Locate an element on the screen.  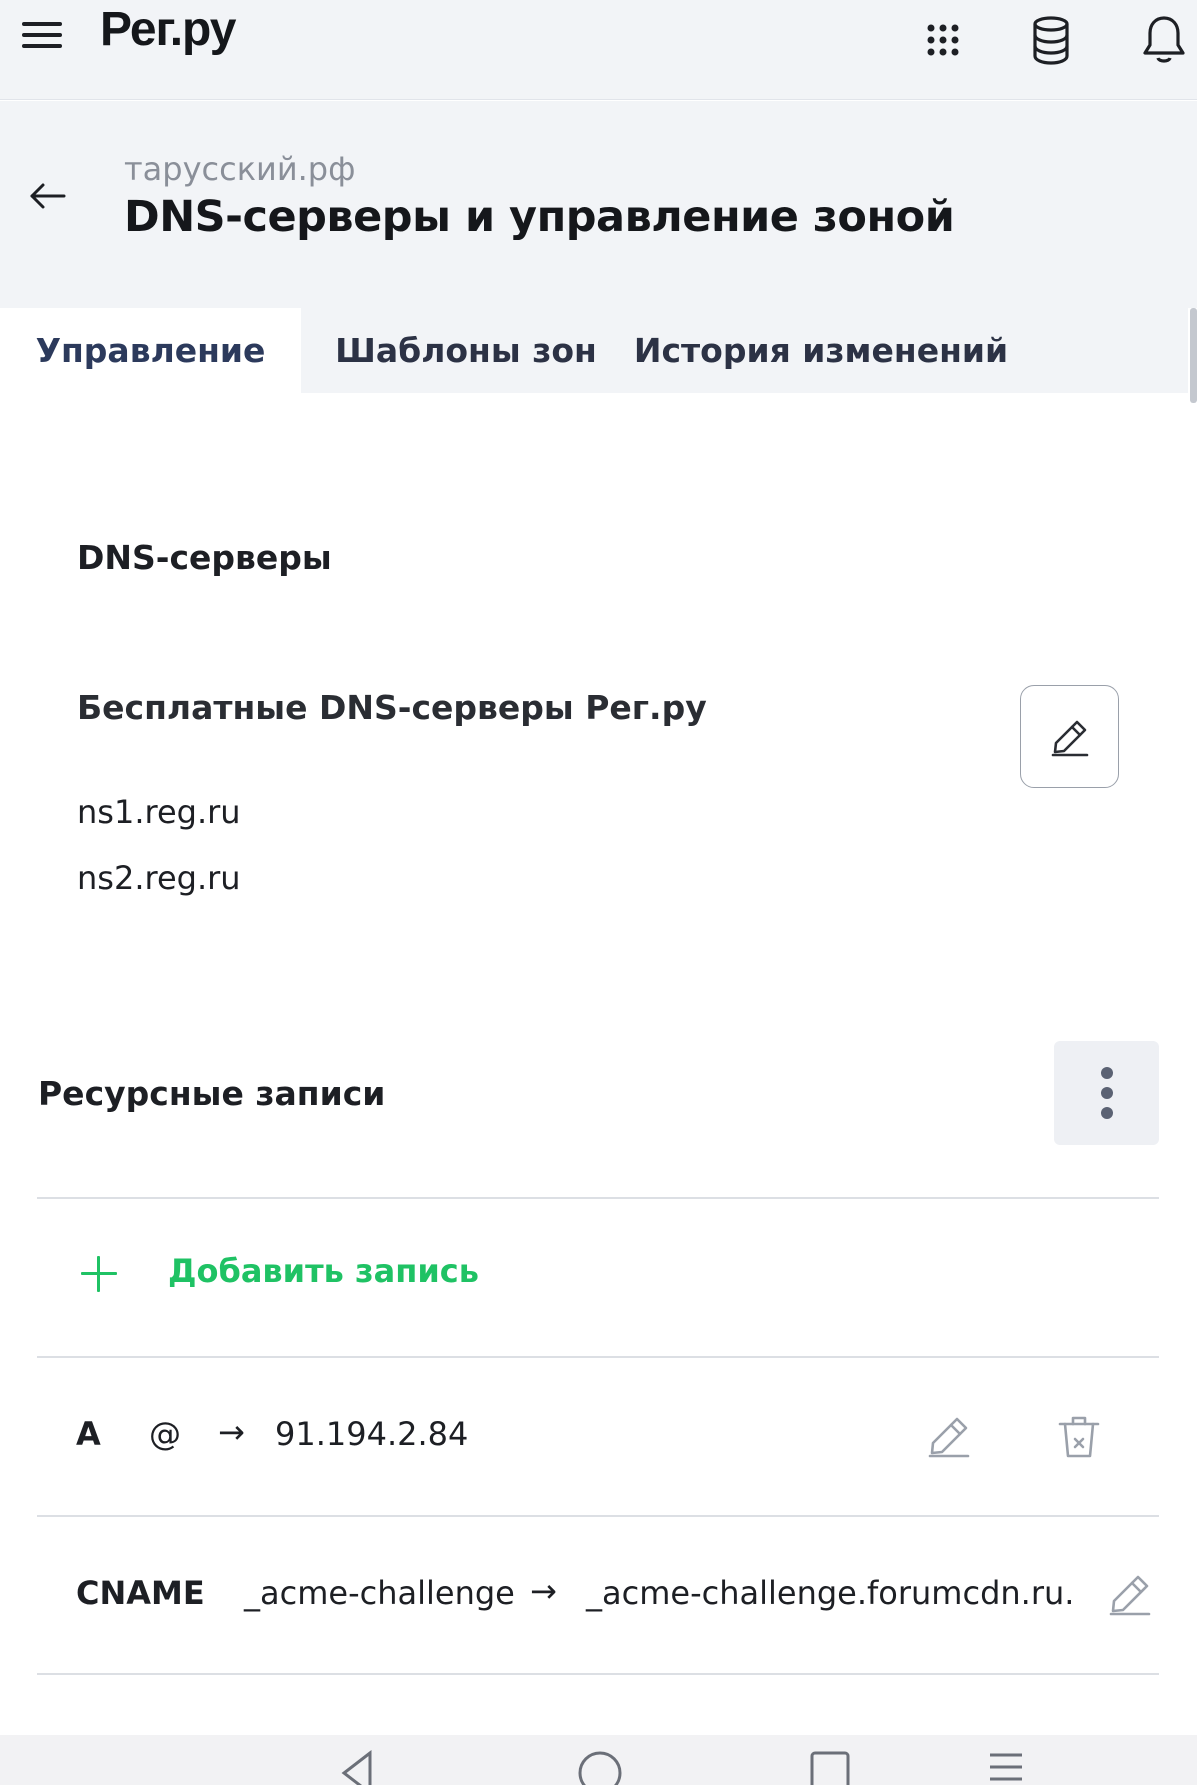
top-bar: Рег.ру is located at coordinates (598, 50).